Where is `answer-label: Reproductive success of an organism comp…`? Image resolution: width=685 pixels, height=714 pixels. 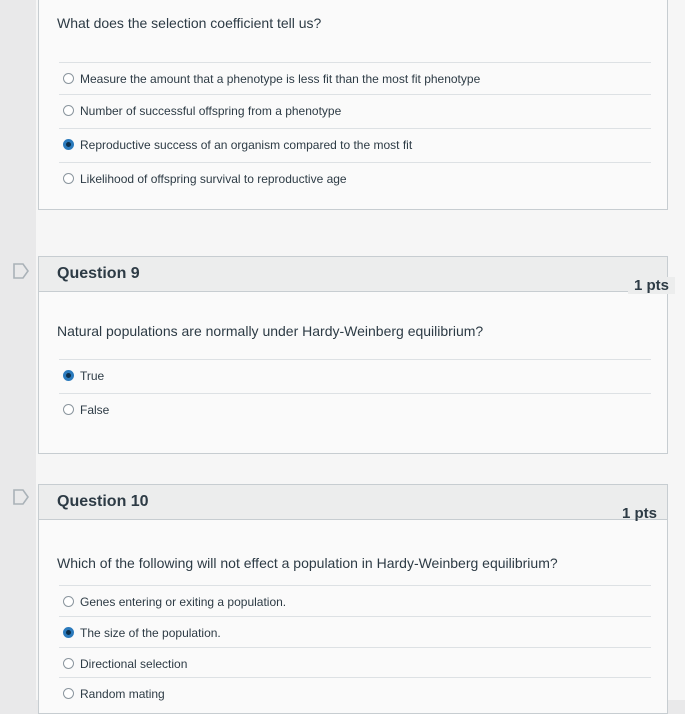
answer-label: Reproductive success of an organism comp… is located at coordinates (246, 144).